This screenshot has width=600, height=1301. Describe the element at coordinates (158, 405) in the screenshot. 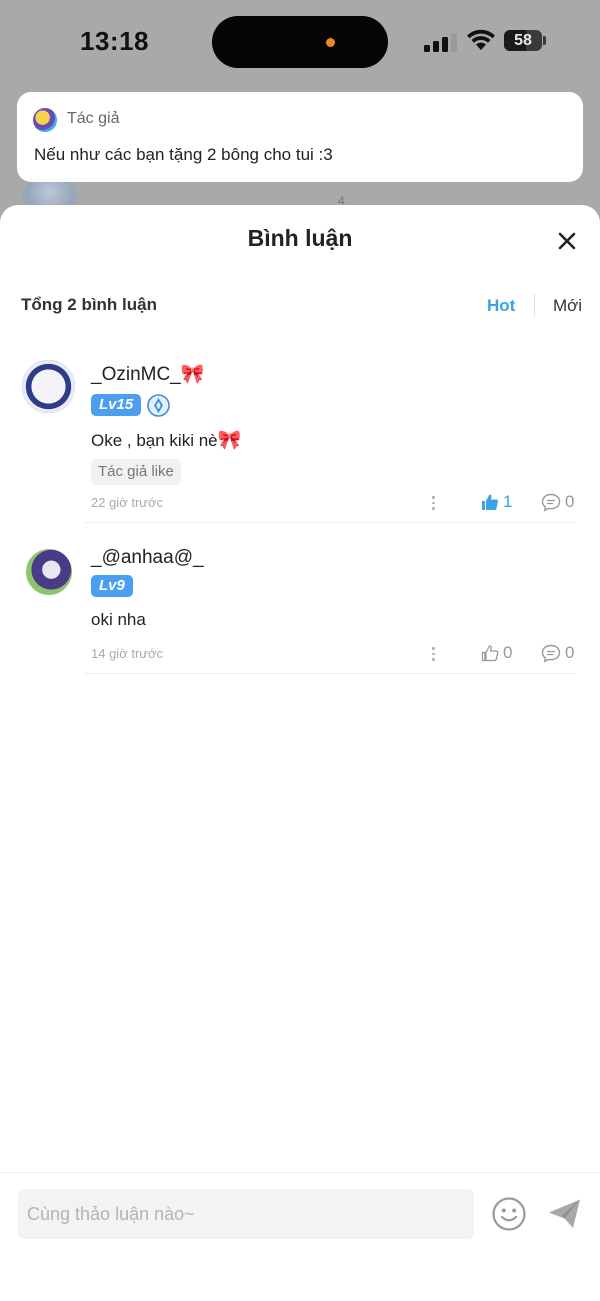

I see `medal-icon` at that location.